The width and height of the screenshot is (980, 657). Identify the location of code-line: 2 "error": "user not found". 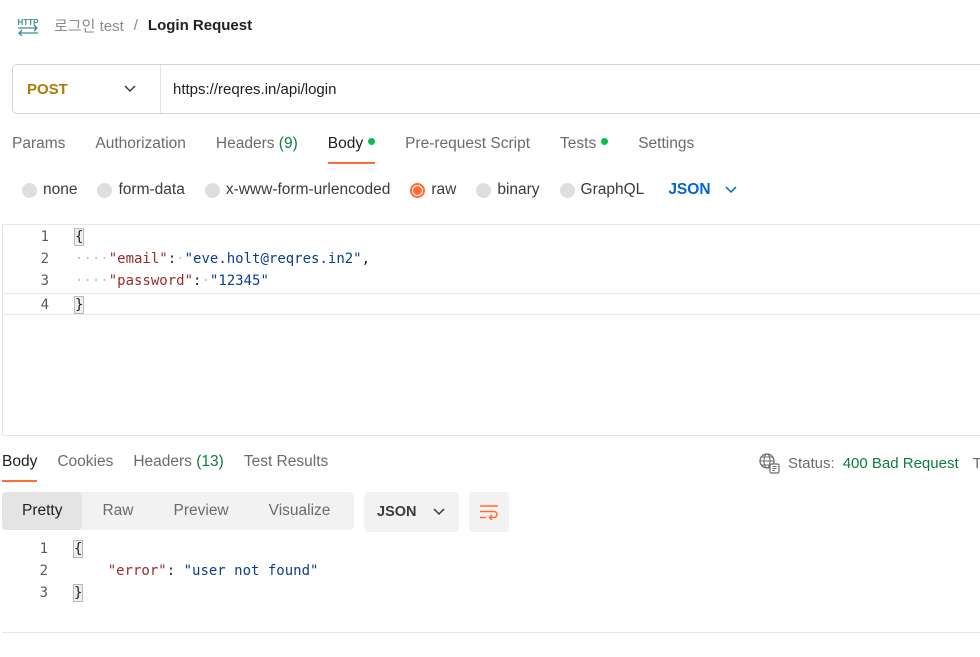
(491, 571).